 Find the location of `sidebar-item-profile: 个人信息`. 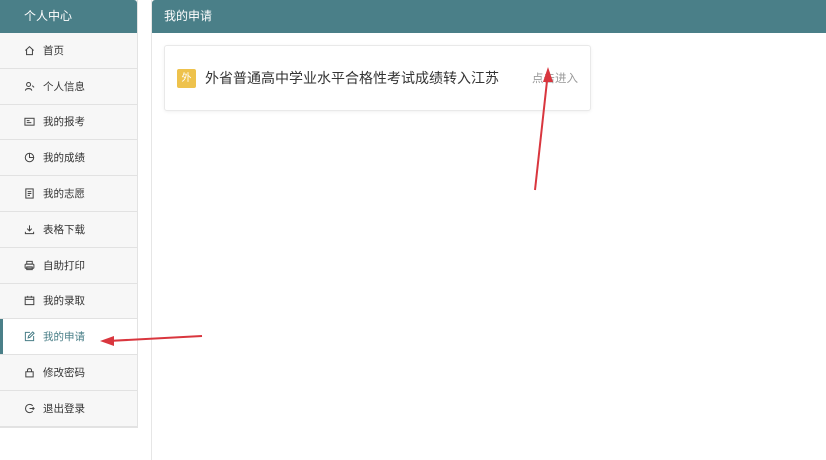

sidebar-item-profile: 个人信息 is located at coordinates (68, 87).